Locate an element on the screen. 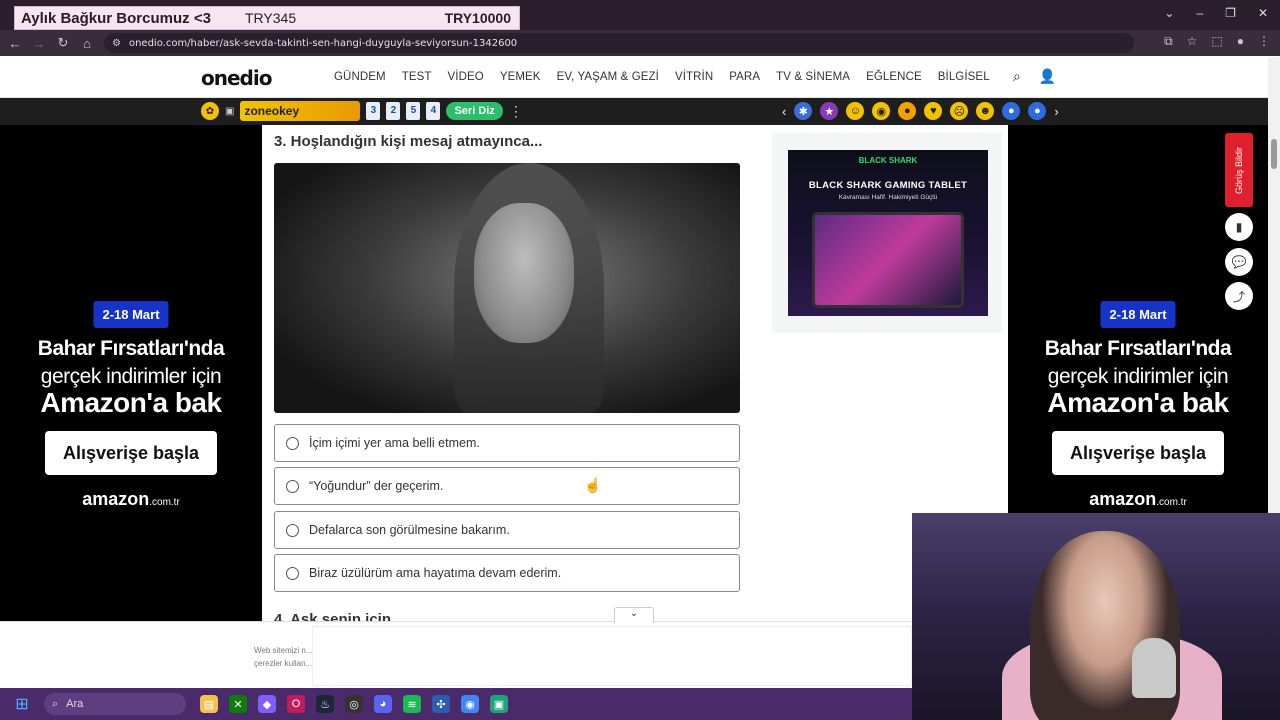 The image size is (1280, 720). answer-option: İçim içimi yer ama belli etmem. is located at coordinates (507, 443).